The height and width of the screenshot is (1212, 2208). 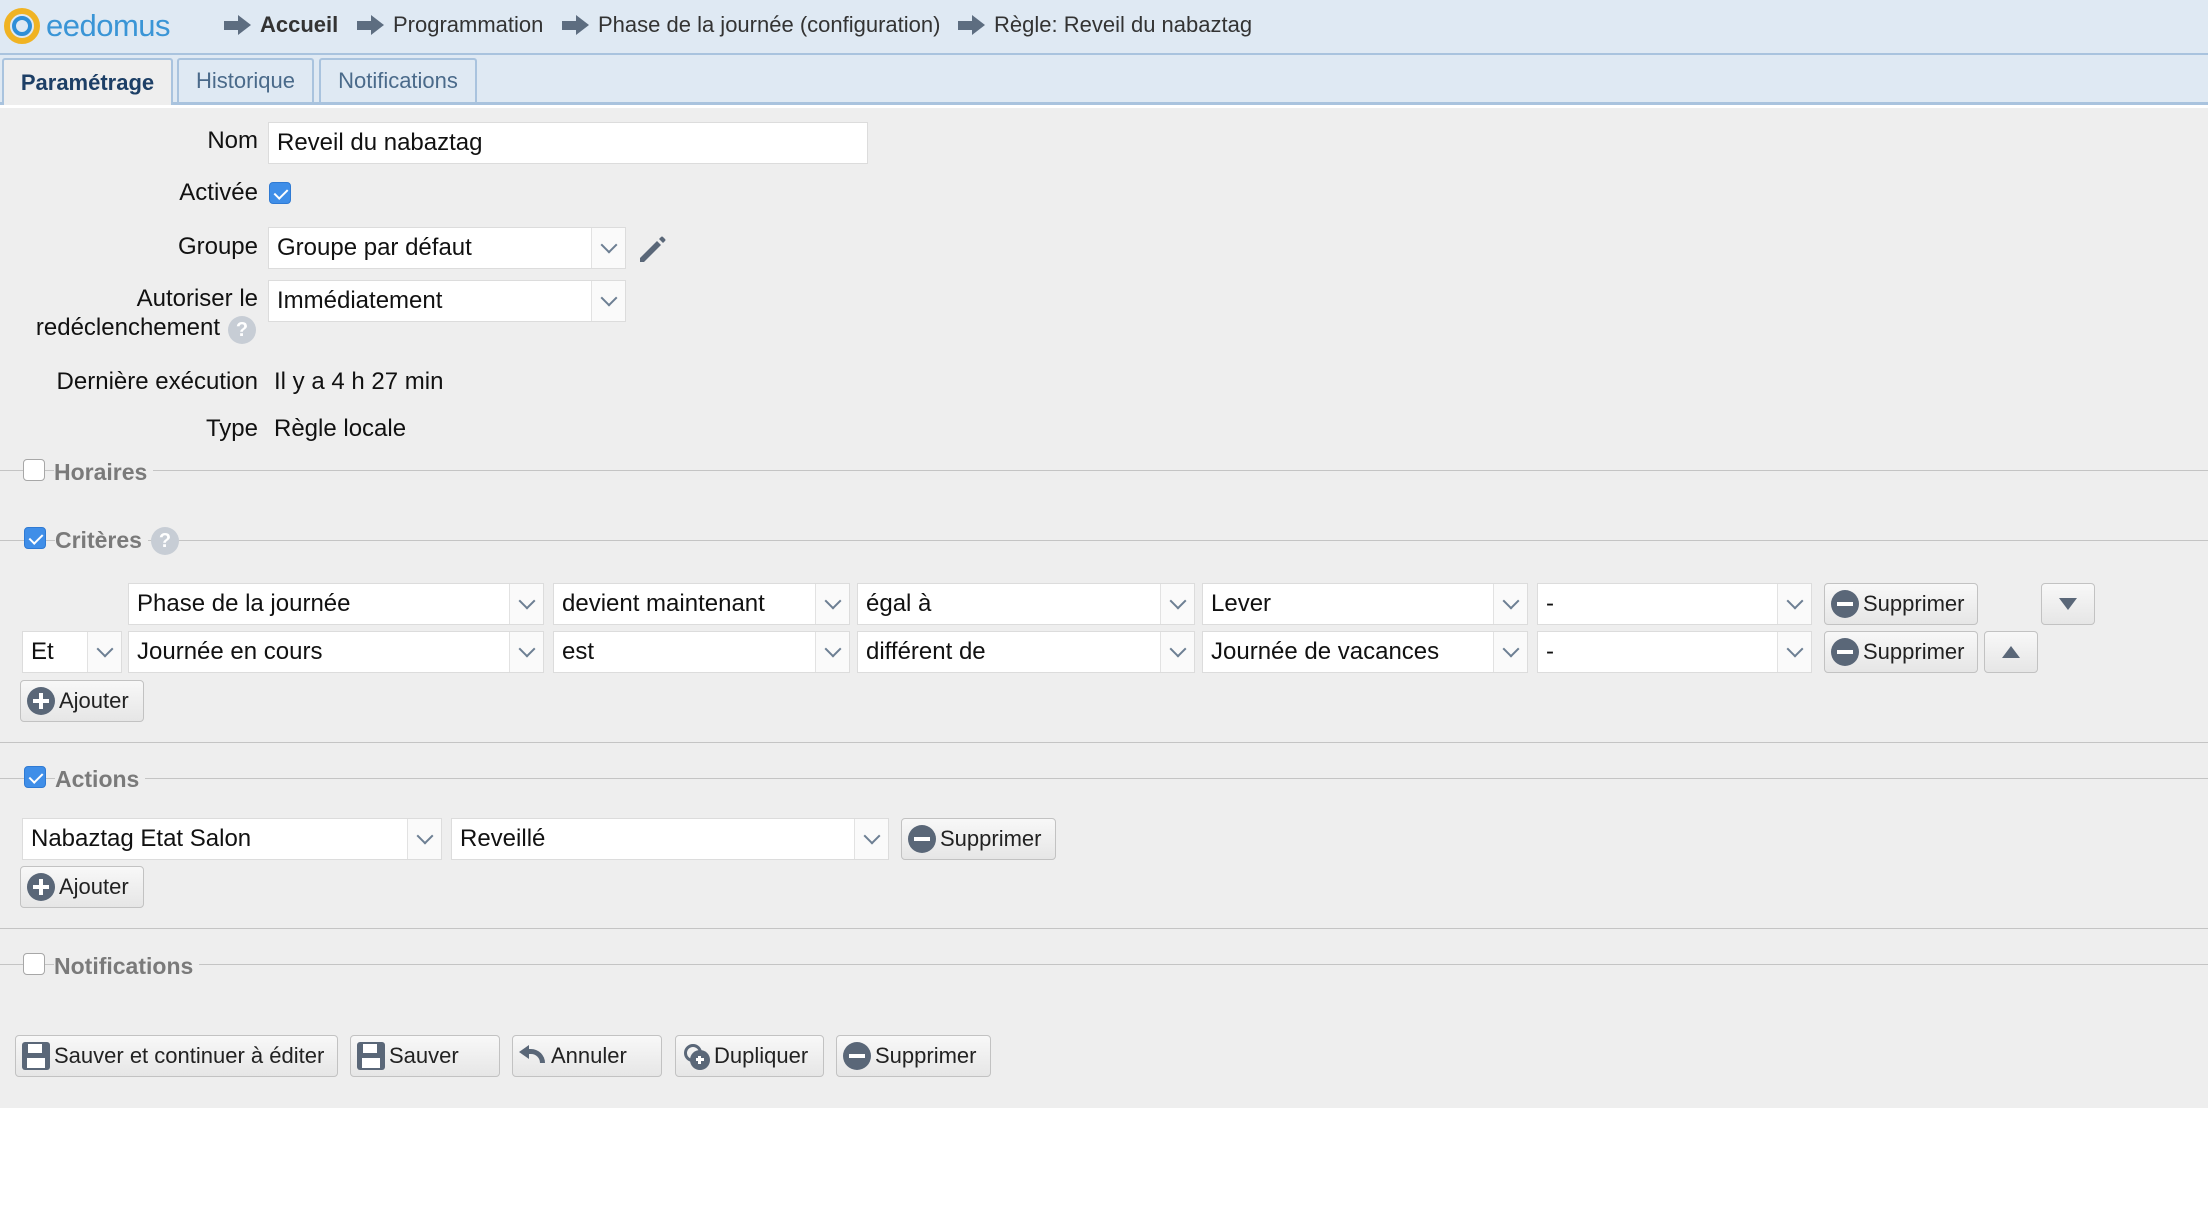 What do you see at coordinates (360, 300) in the screenshot?
I see `redeclenchement-select-value: Immédiatement` at bounding box center [360, 300].